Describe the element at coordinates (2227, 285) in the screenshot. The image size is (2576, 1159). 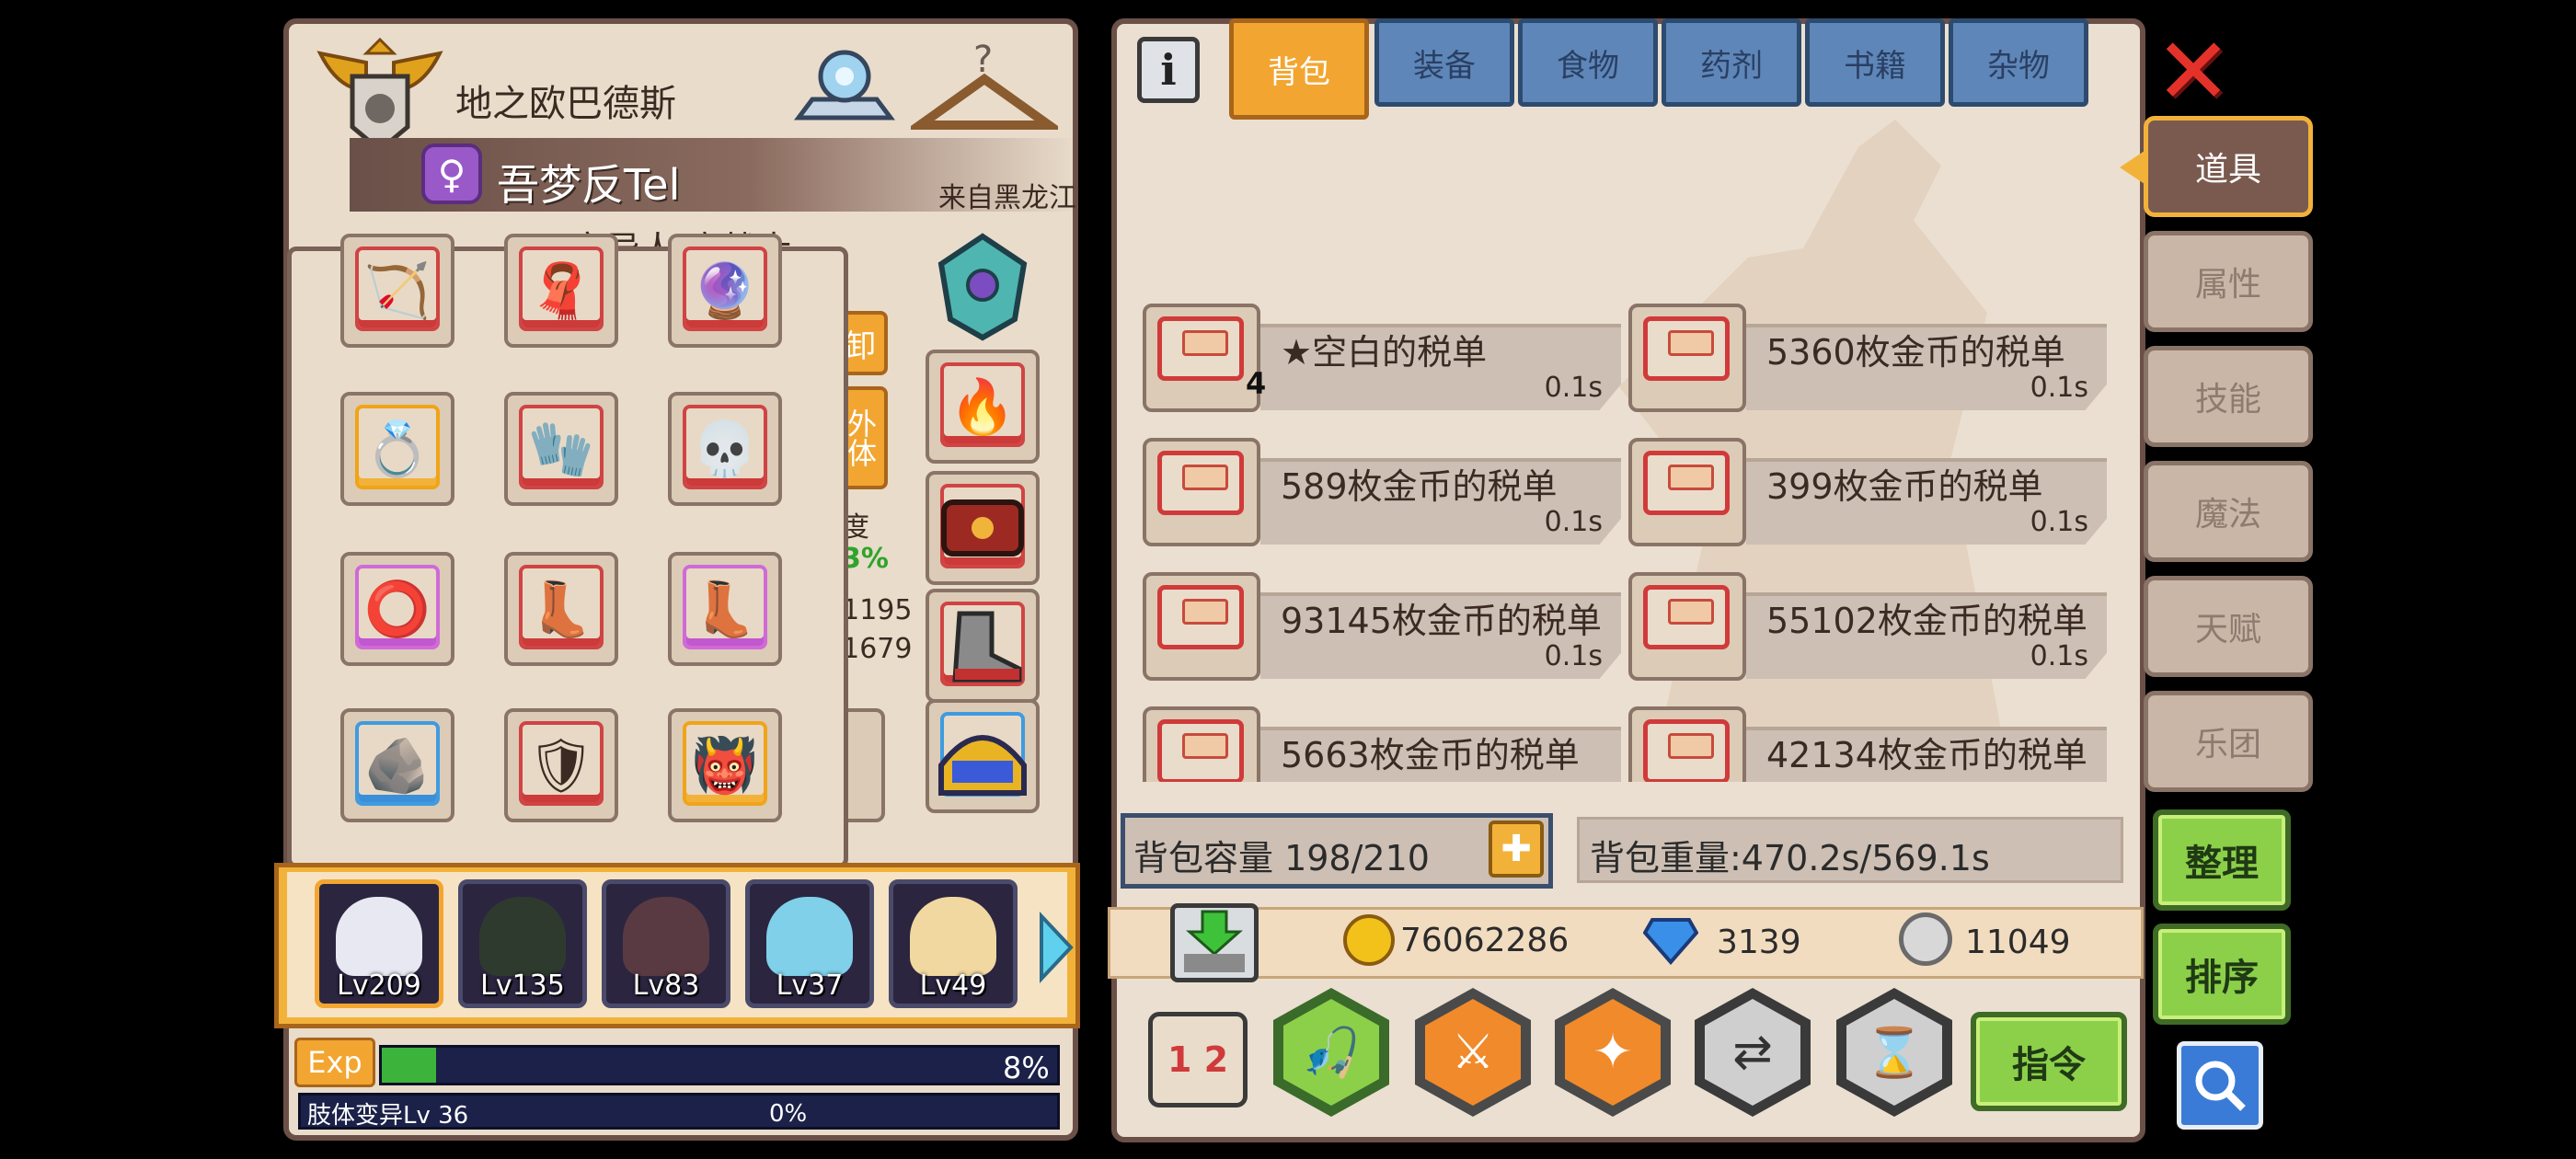
I see `side-tab-label: 属性` at that location.